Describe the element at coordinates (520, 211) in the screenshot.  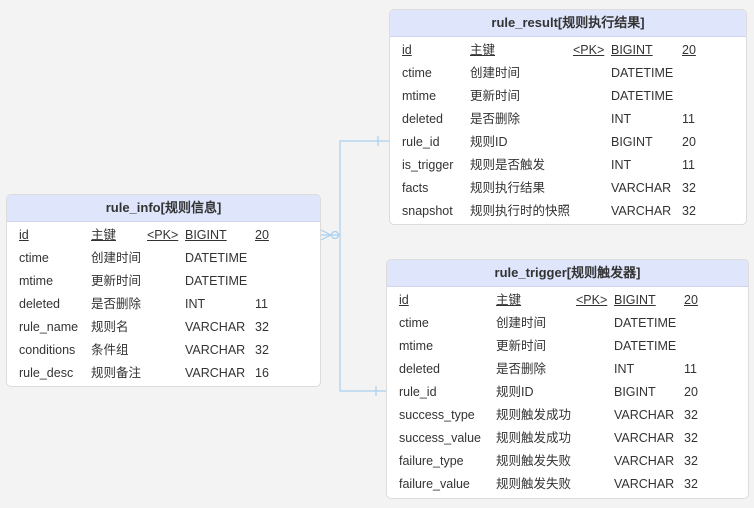
I see `column-comment: 规则执行时的快照` at that location.